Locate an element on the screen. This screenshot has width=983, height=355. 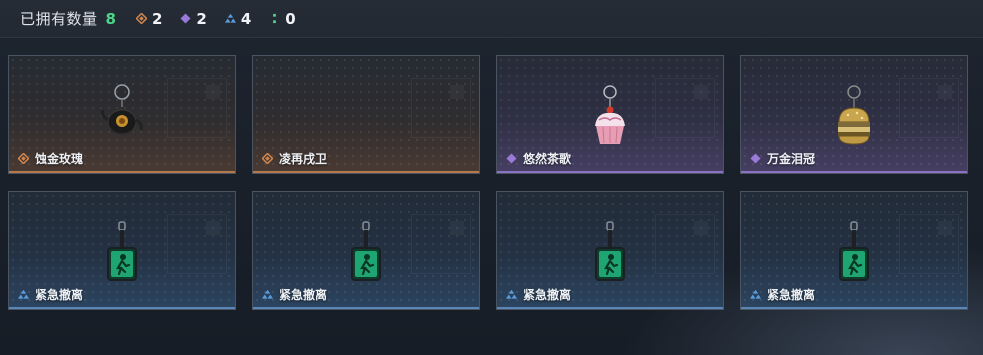
gold-burger-charm-icon is located at coordinates (854, 115).